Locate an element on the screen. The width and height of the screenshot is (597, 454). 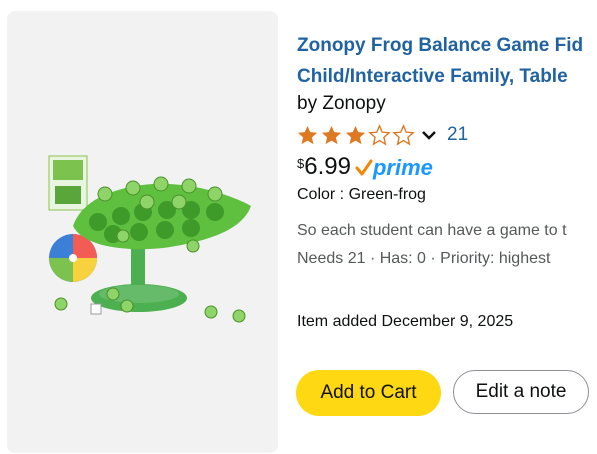
product-byline: by Zonopy is located at coordinates (341, 103).